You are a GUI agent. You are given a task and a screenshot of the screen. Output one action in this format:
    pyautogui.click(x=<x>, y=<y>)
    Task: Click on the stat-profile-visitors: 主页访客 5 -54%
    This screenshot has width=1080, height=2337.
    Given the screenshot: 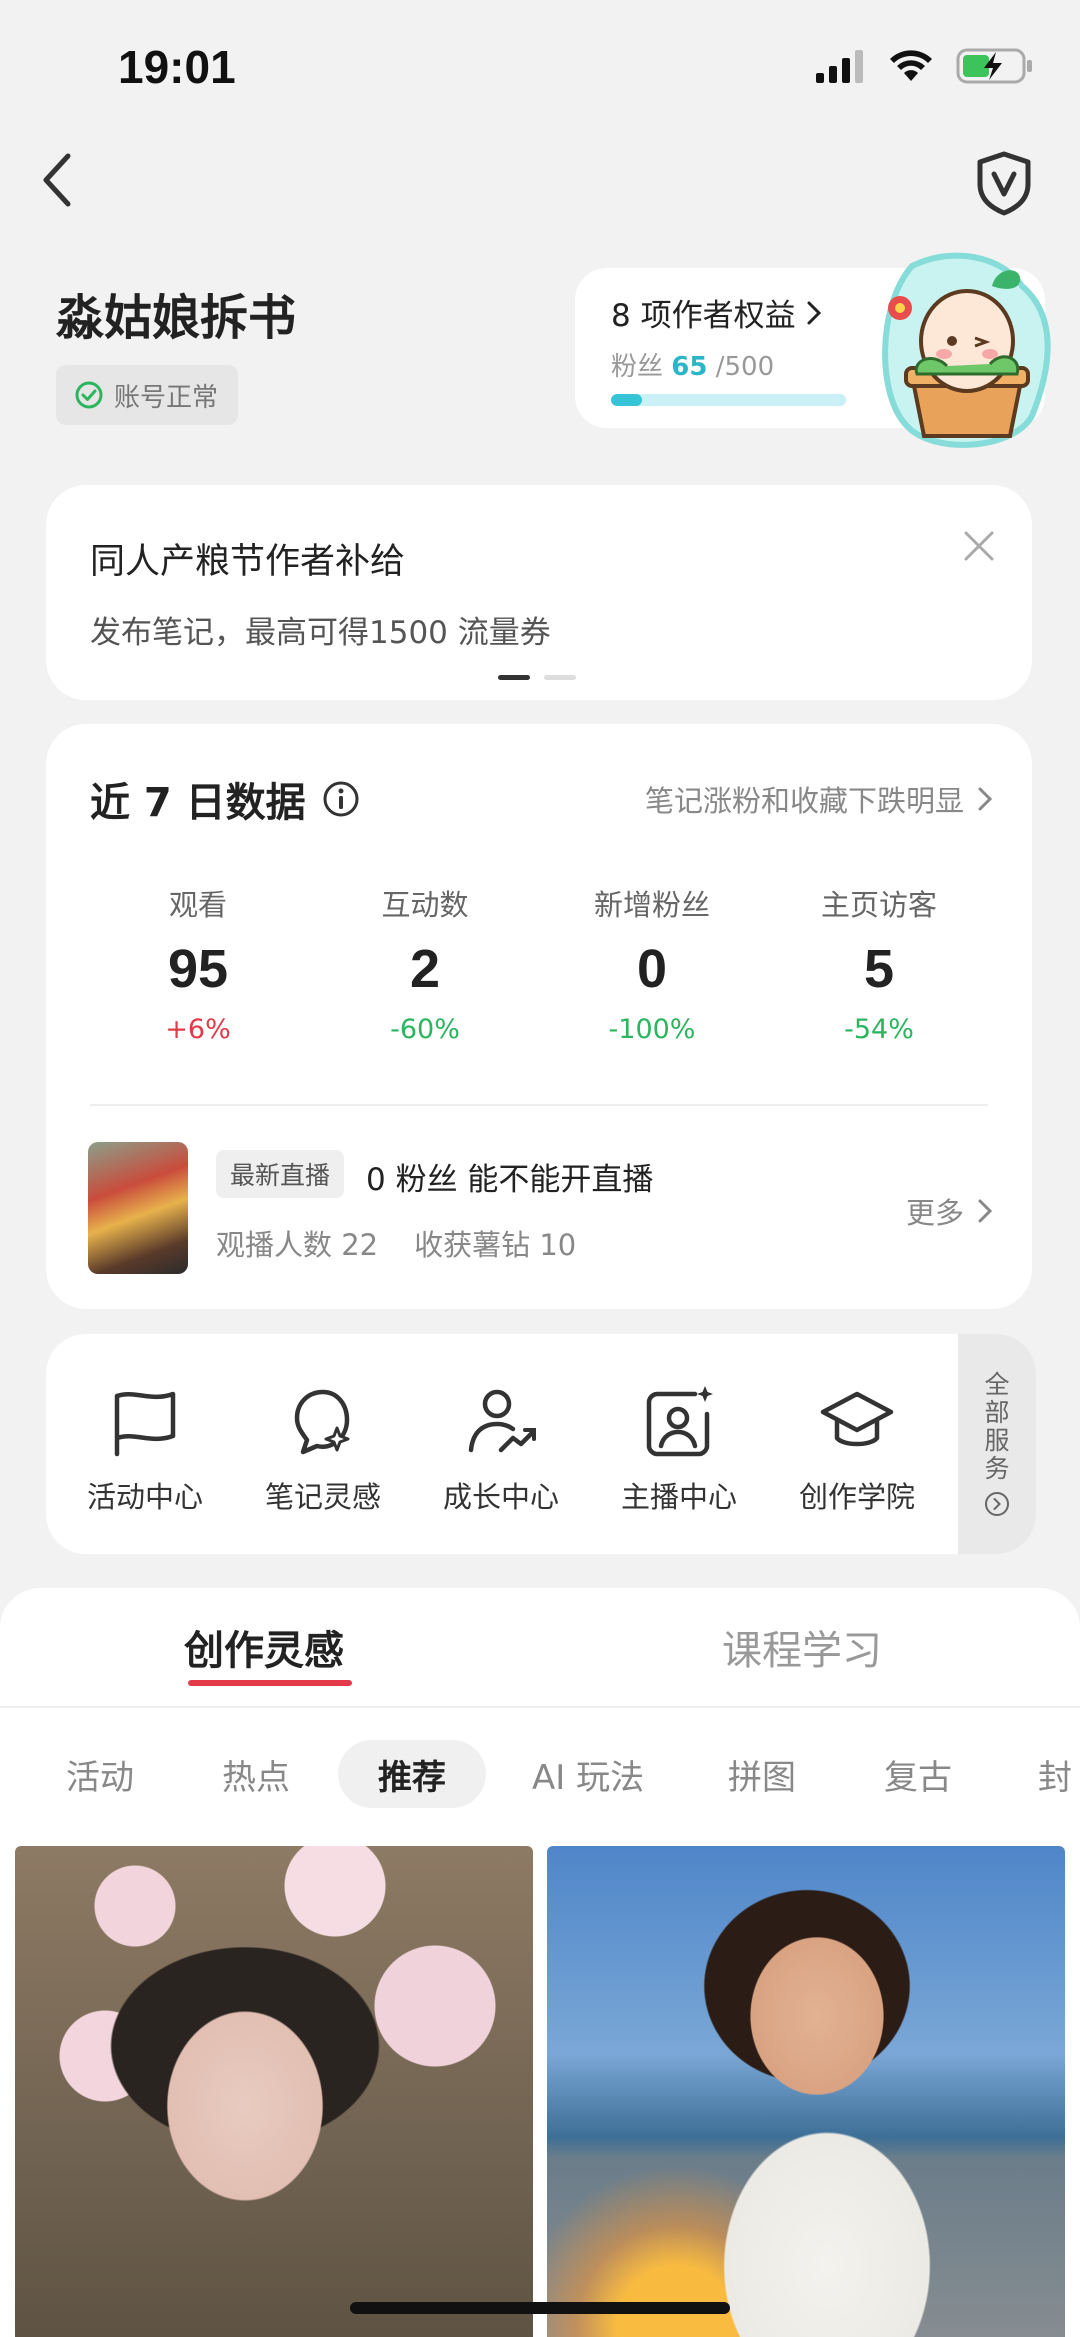 What is the action you would take?
    pyautogui.click(x=879, y=963)
    